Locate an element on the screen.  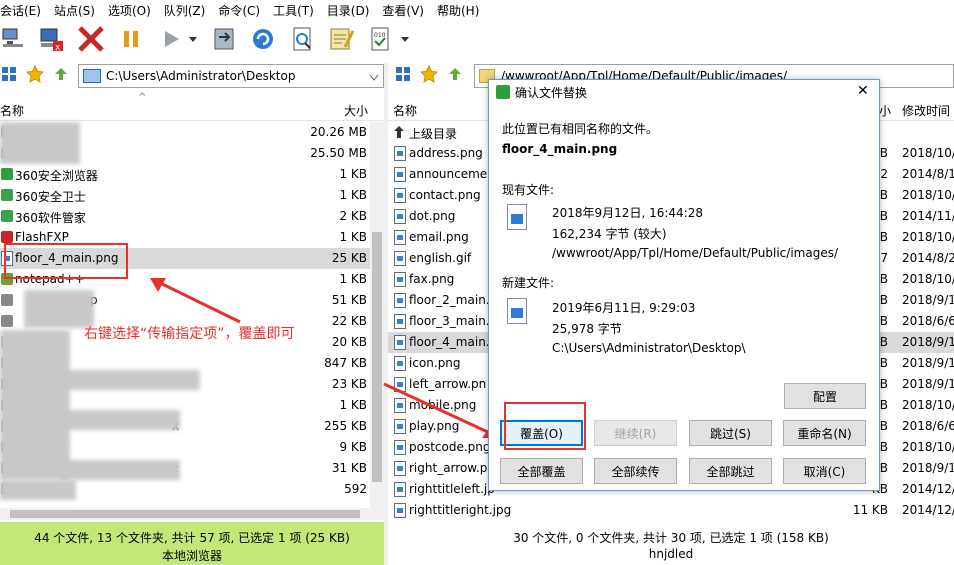
file-size: 22 KB is located at coordinates (349, 321).